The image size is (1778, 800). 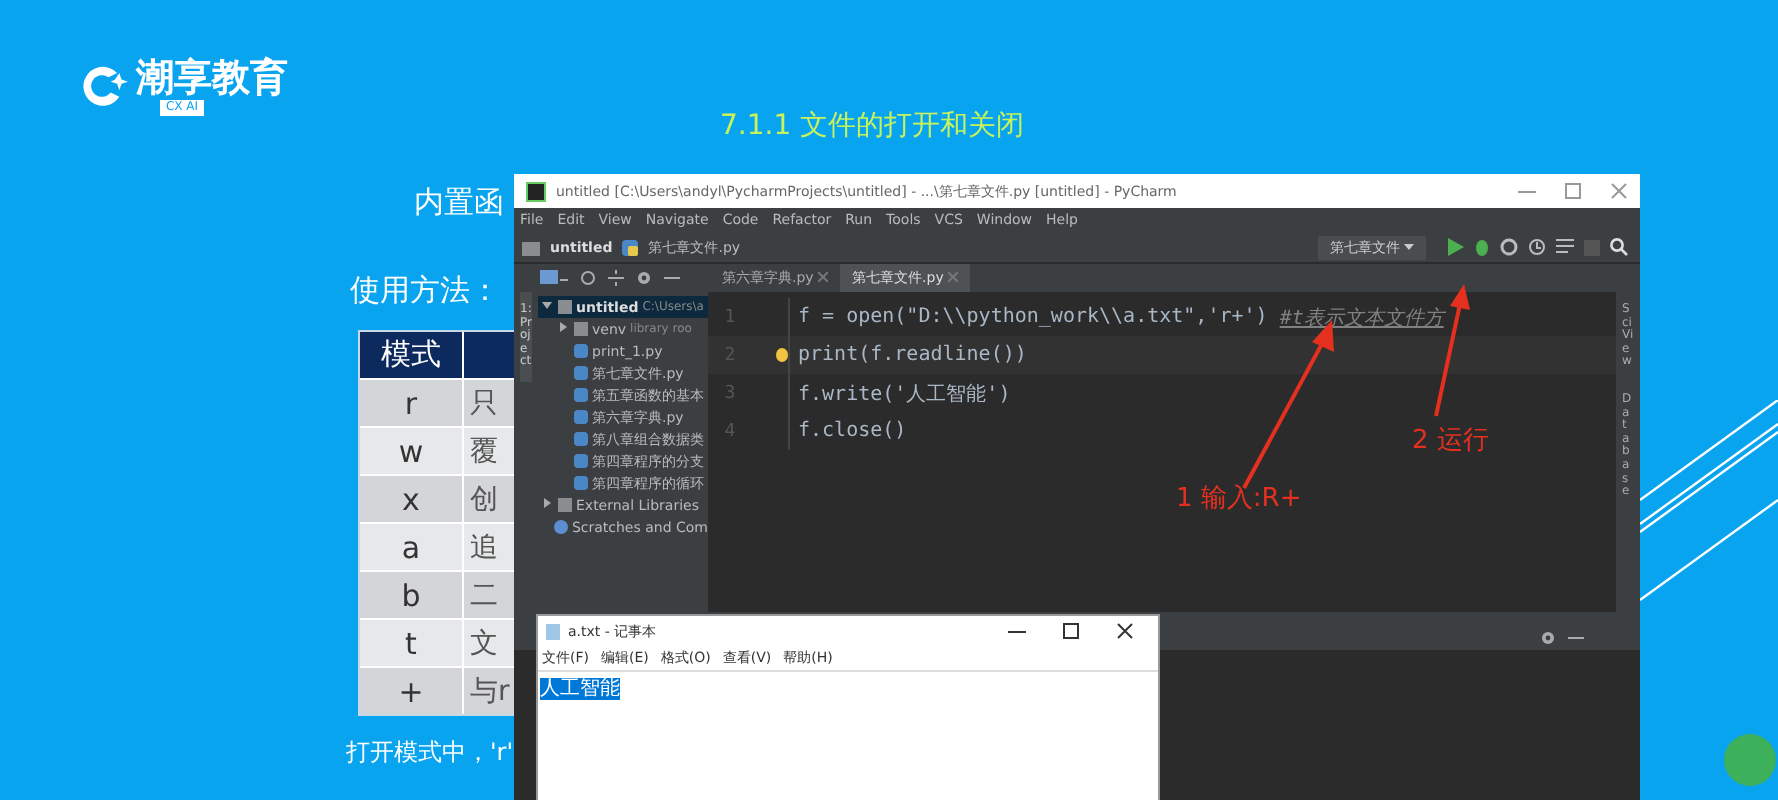 What do you see at coordinates (872, 126) in the screenshot?
I see `slide-title: 7.1.1 文件的打开和关闭` at bounding box center [872, 126].